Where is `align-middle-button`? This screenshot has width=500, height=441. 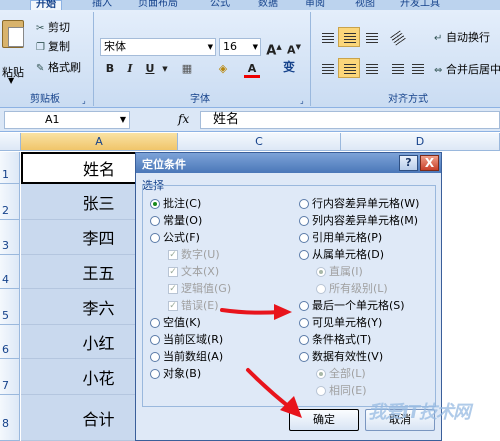 align-middle-button is located at coordinates (349, 37).